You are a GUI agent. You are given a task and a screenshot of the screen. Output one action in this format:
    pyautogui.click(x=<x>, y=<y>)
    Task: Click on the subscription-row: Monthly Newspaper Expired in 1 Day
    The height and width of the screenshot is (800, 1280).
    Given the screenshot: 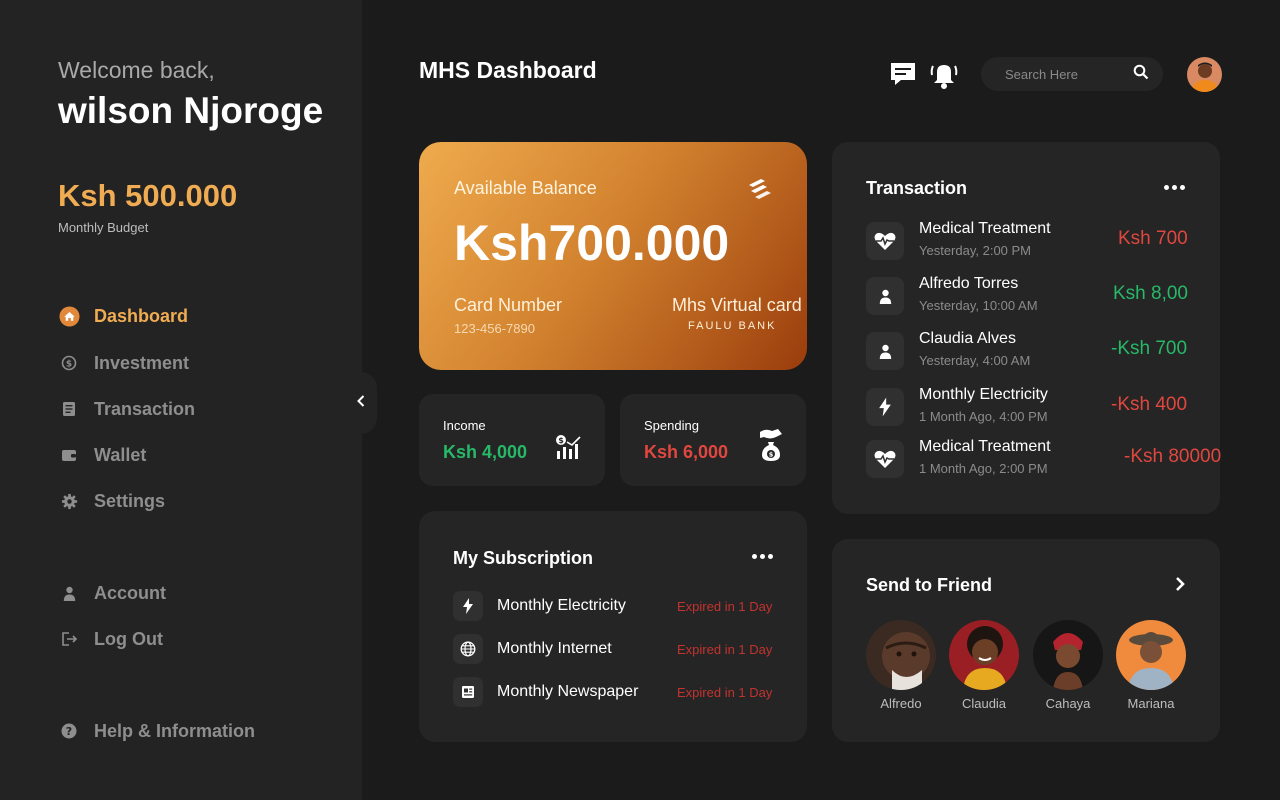 What is the action you would take?
    pyautogui.click(x=613, y=692)
    